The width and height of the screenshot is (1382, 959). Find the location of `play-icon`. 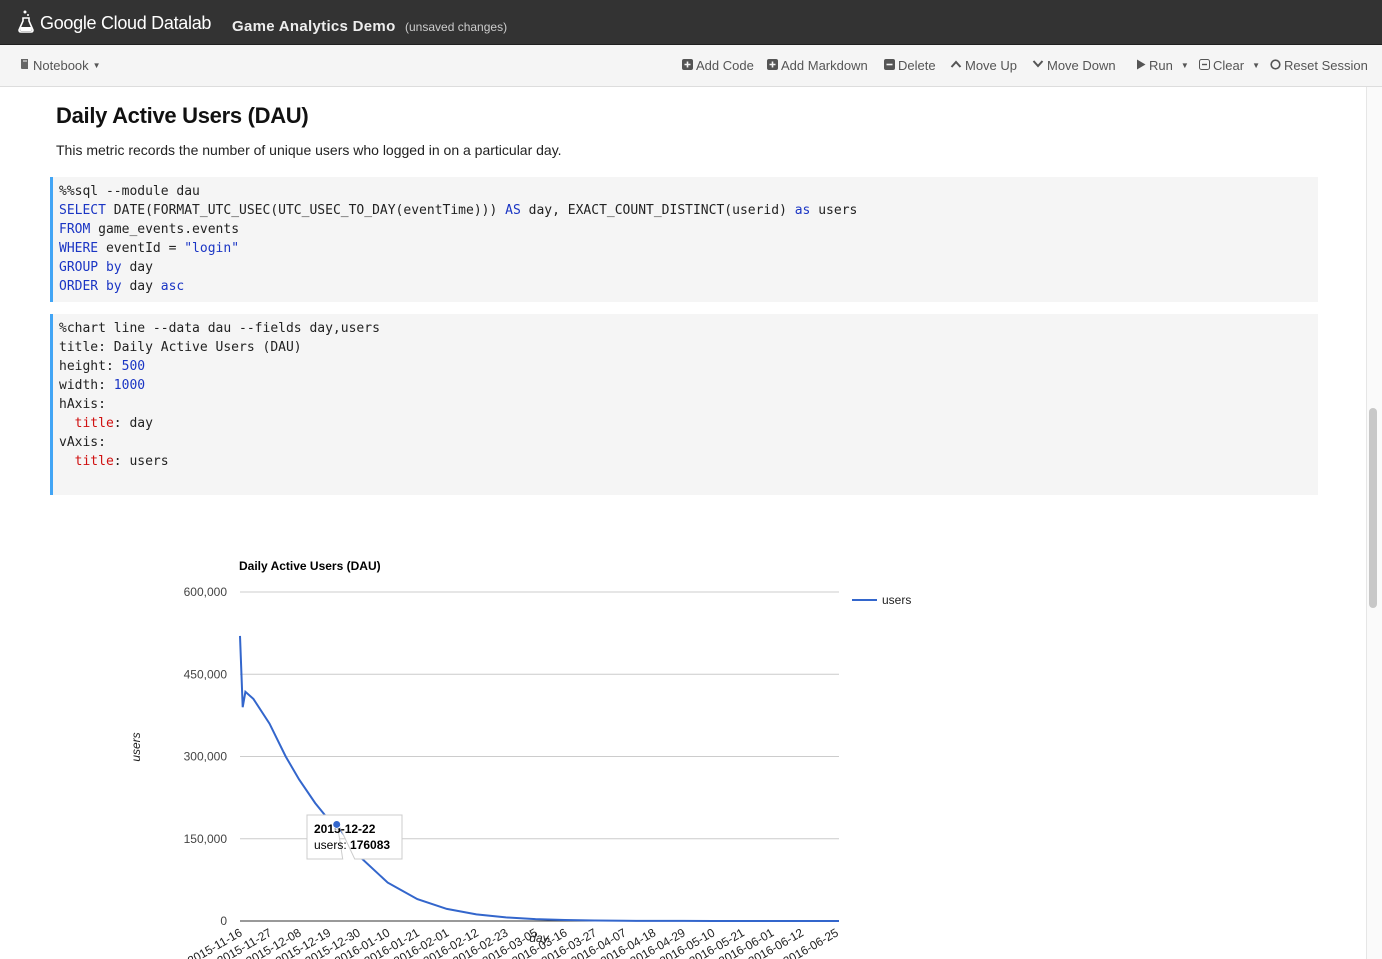

play-icon is located at coordinates (1141, 66).